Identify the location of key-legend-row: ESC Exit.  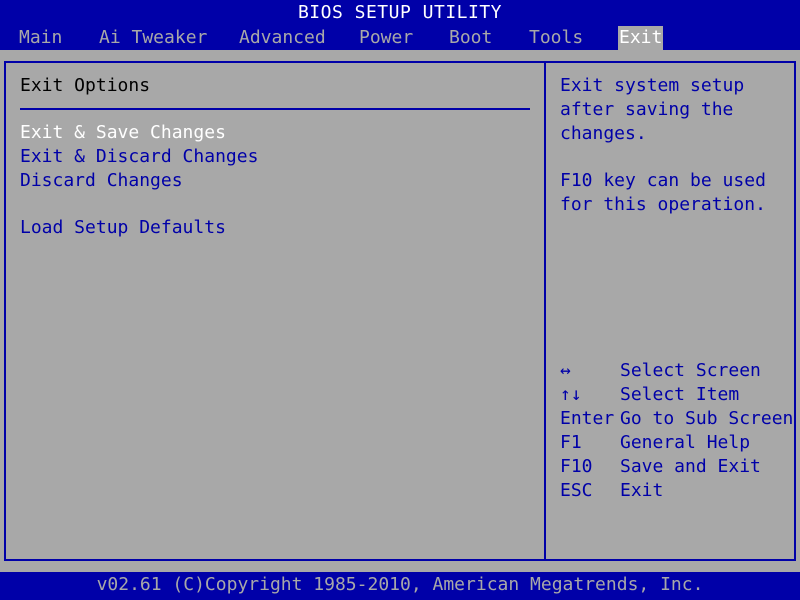
(611, 491).